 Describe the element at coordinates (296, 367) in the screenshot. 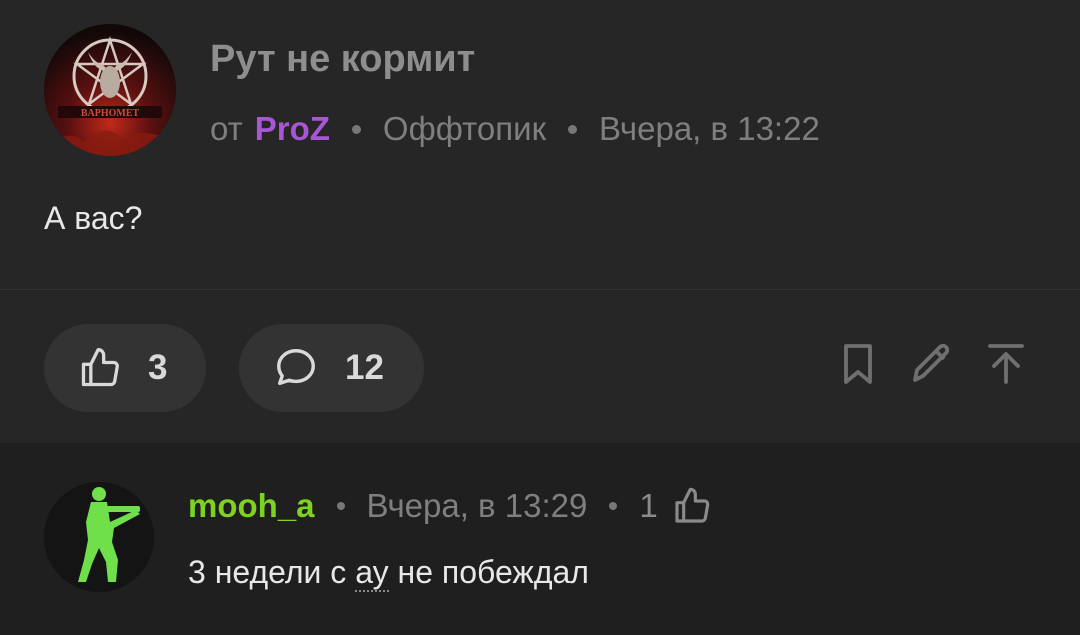

I see `comment-bubble-icon` at that location.